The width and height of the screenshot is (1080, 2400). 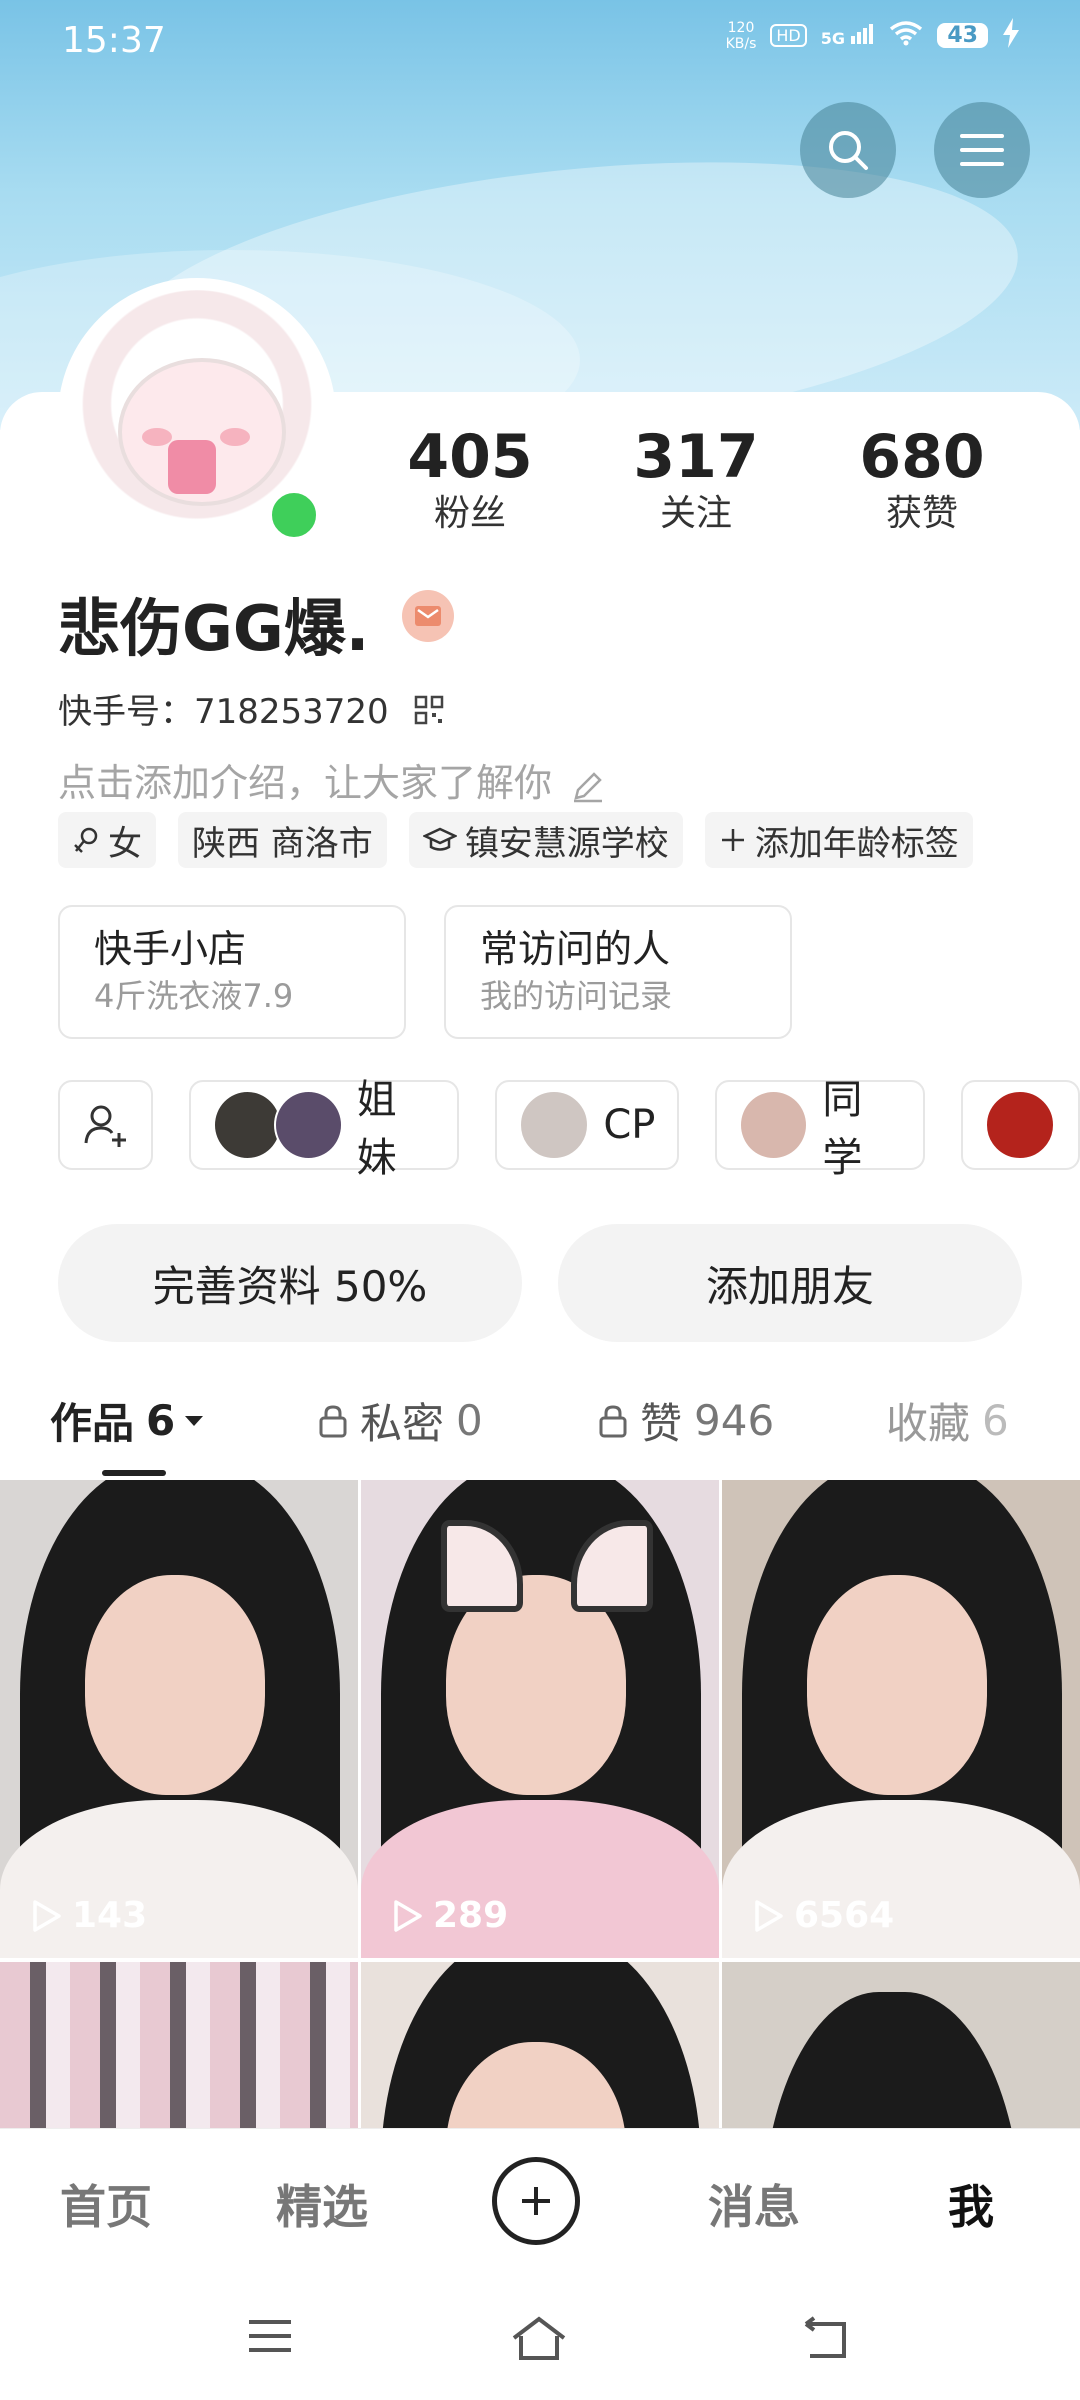 I want to click on tab-private: 私密 0, so click(x=400, y=1420).